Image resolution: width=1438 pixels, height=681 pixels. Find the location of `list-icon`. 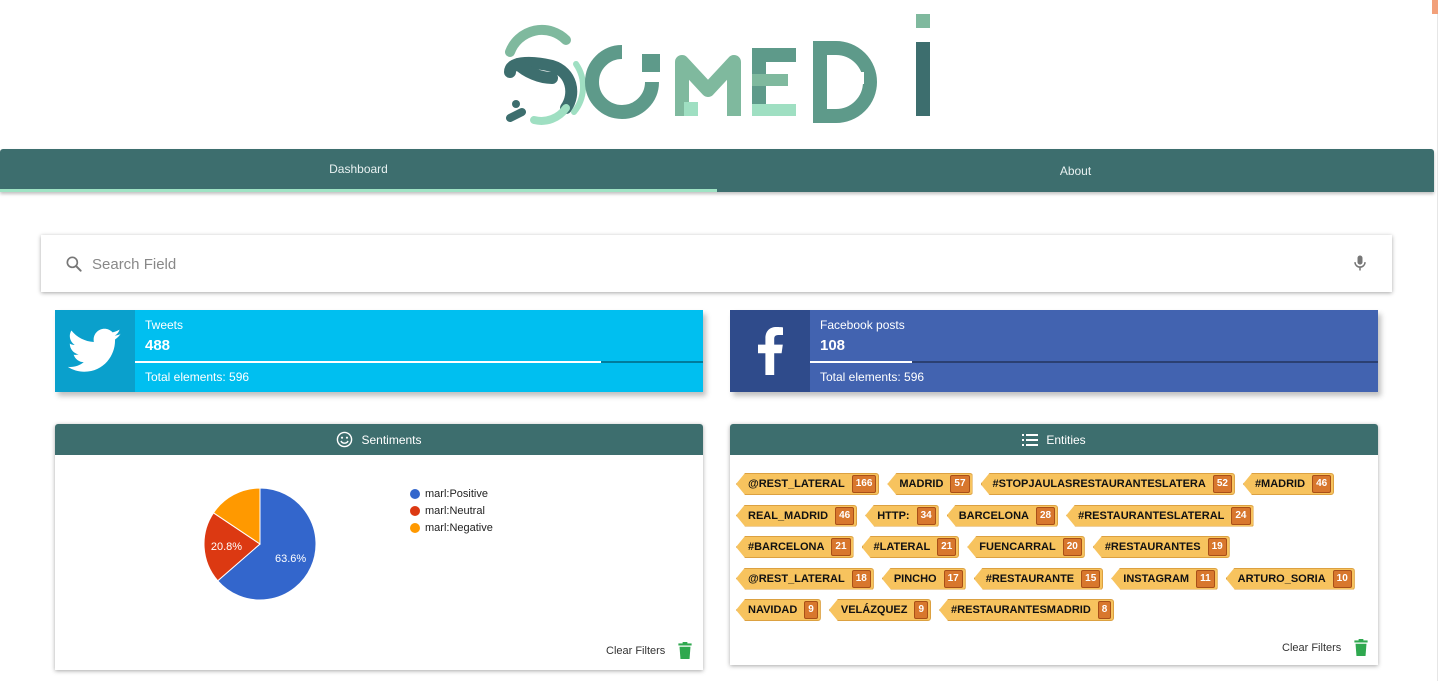

list-icon is located at coordinates (1030, 439).